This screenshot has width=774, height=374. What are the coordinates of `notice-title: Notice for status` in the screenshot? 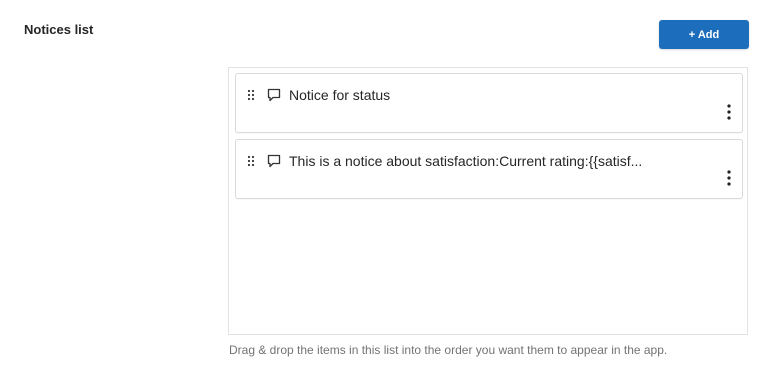 It's located at (340, 95).